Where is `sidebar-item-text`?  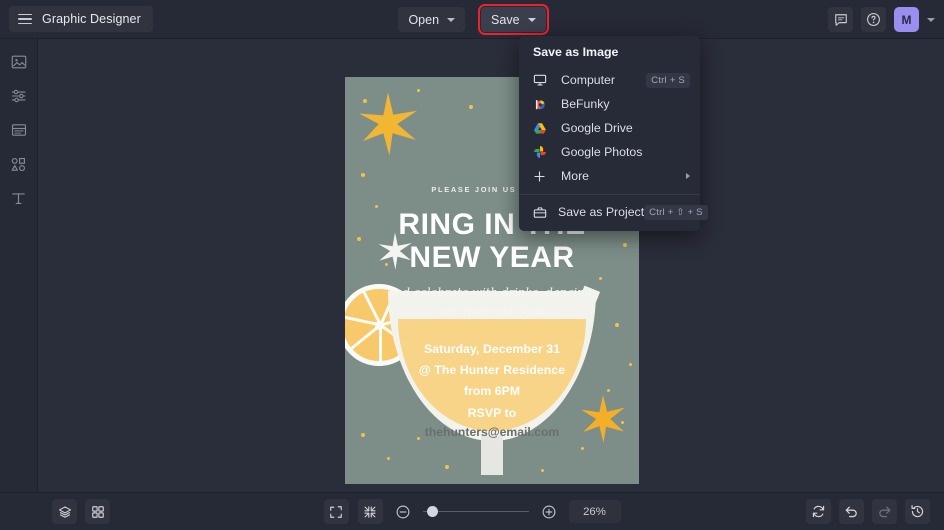 sidebar-item-text is located at coordinates (19, 198).